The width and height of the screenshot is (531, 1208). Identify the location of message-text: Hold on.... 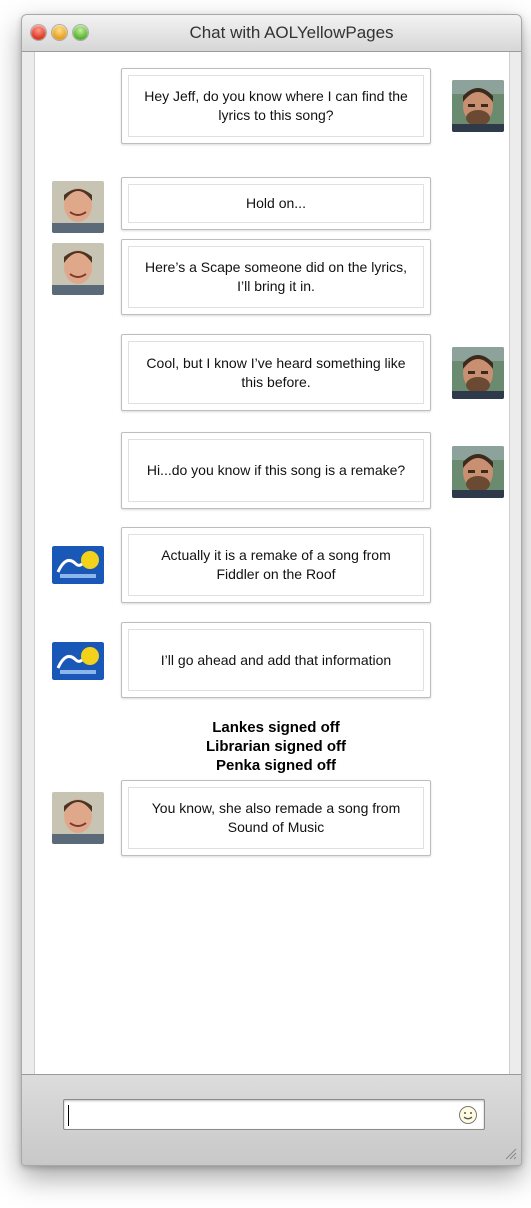
(276, 203).